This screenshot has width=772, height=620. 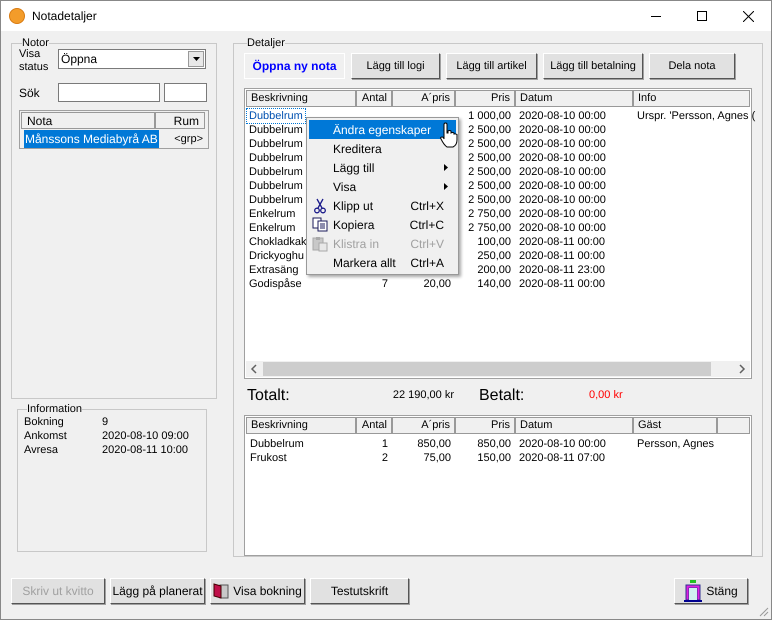 I want to click on toolbar-button: Lägg till betalning, so click(x=593, y=66).